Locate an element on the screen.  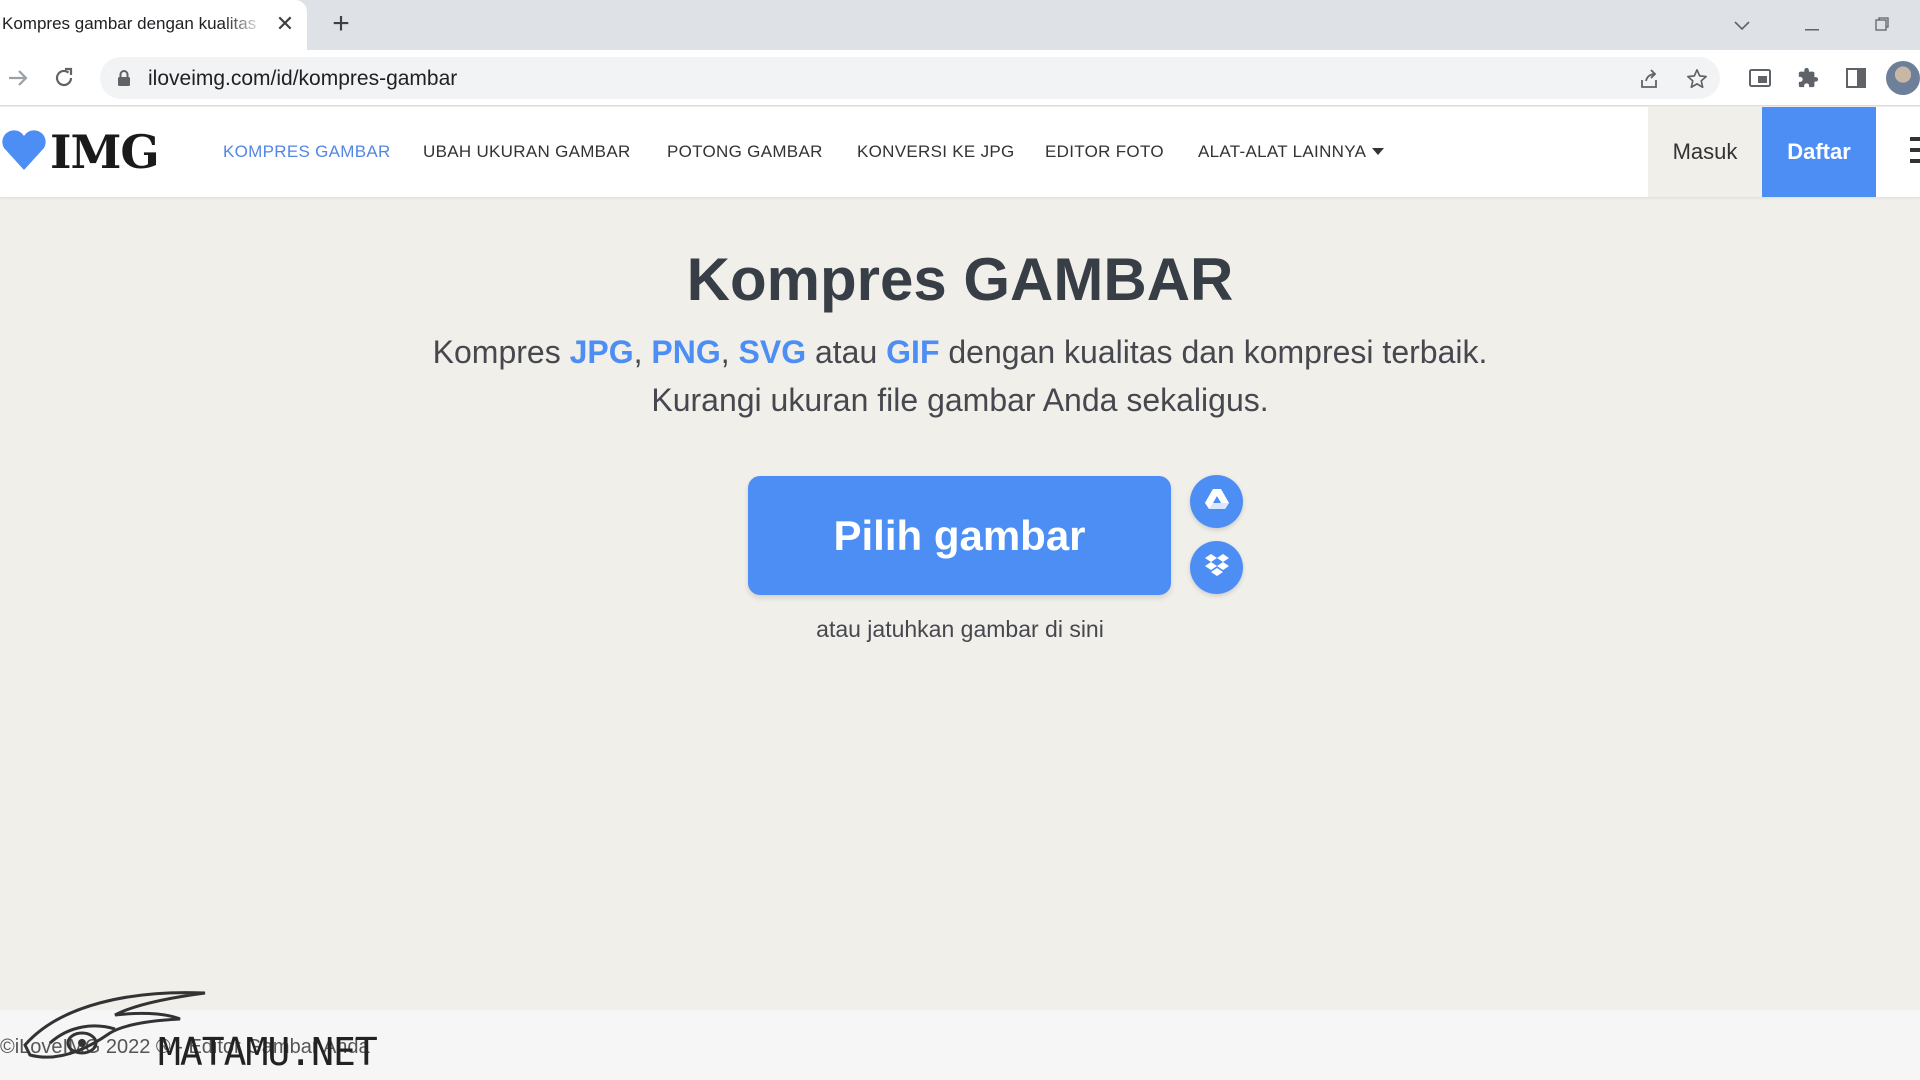
tab-title: Kompres gambar dengan kualitas is located at coordinates (133, 24).